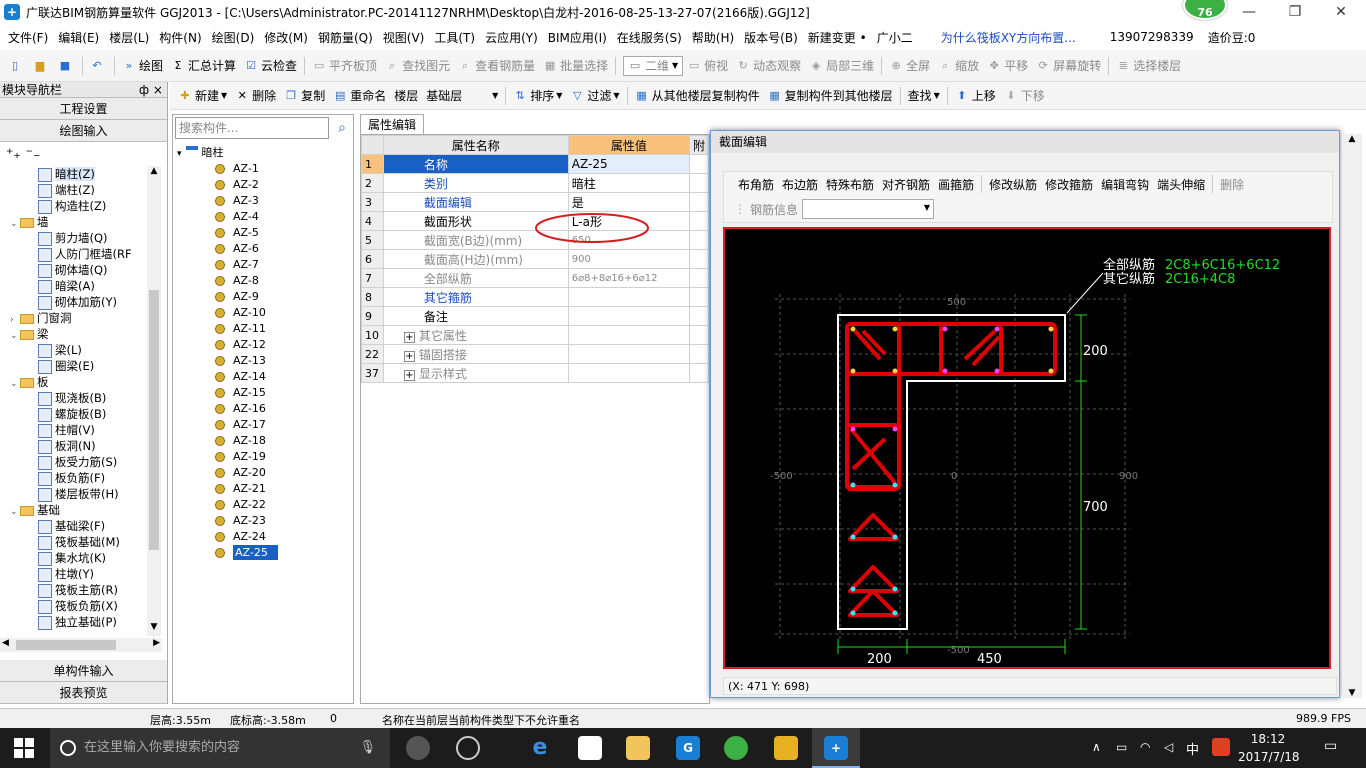 The width and height of the screenshot is (1366, 768). I want to click on search-icon: ⌕, so click(342, 128).